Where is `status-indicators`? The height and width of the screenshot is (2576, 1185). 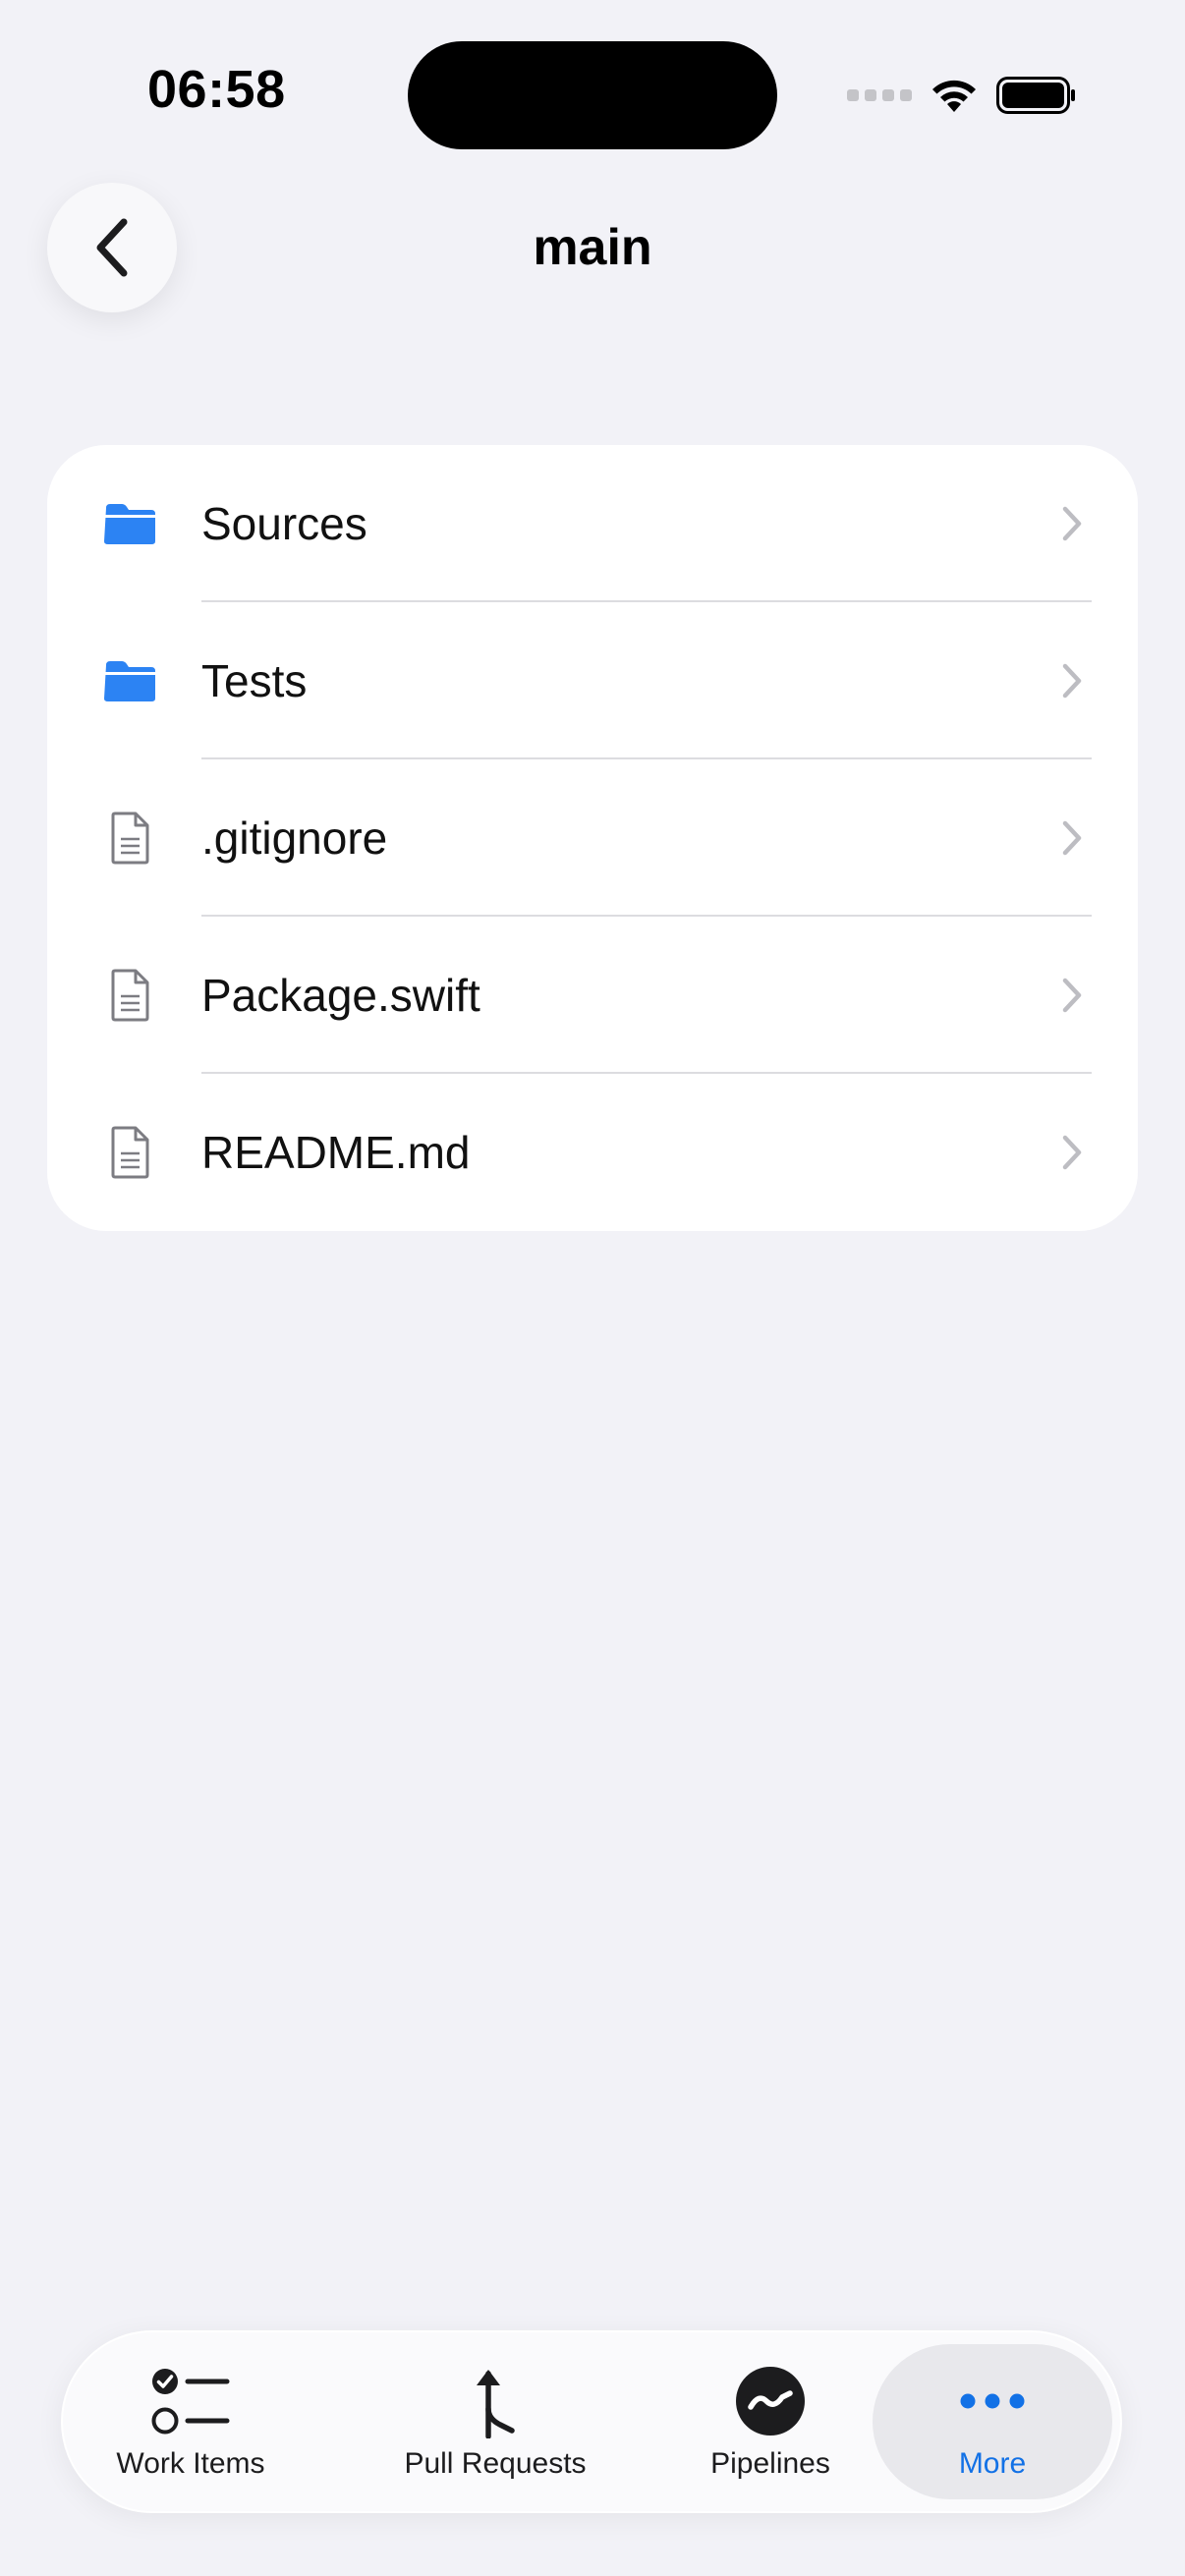
status-indicators is located at coordinates (962, 95).